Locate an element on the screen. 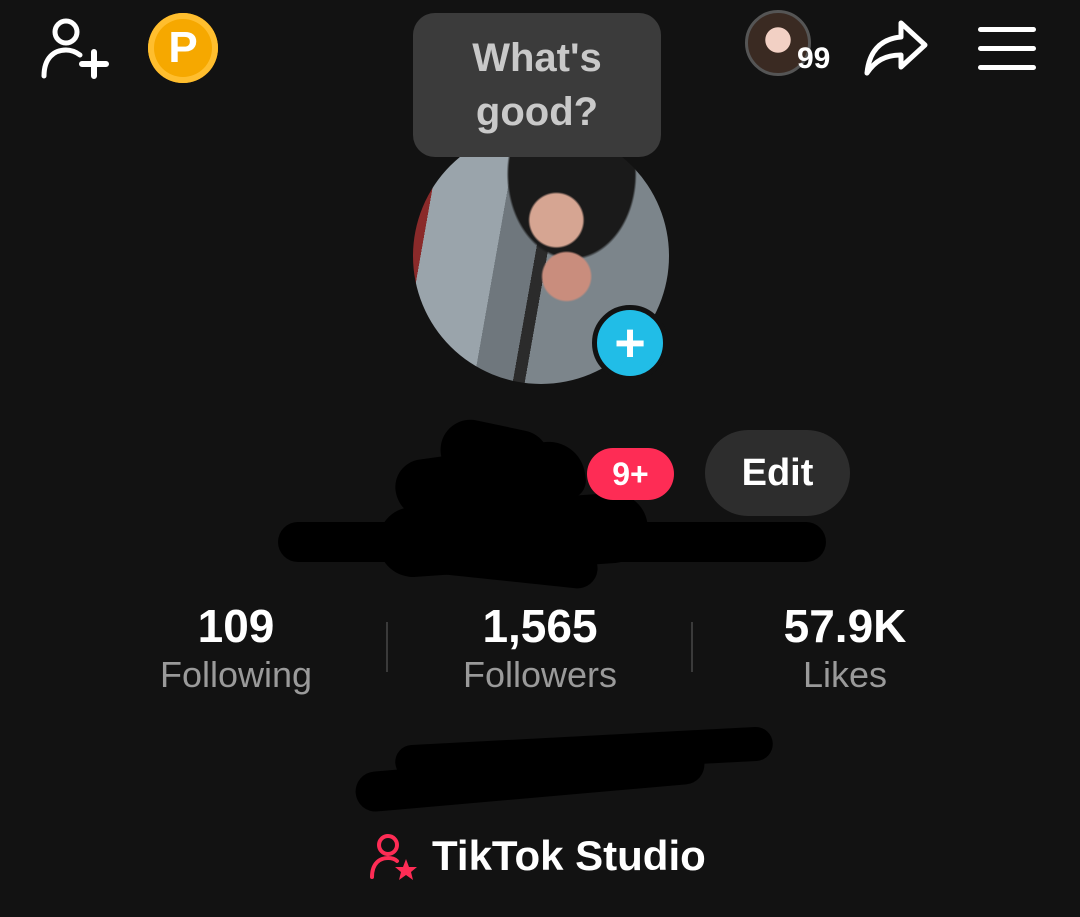  story-avatar-button: 99 is located at coordinates (795, 47).